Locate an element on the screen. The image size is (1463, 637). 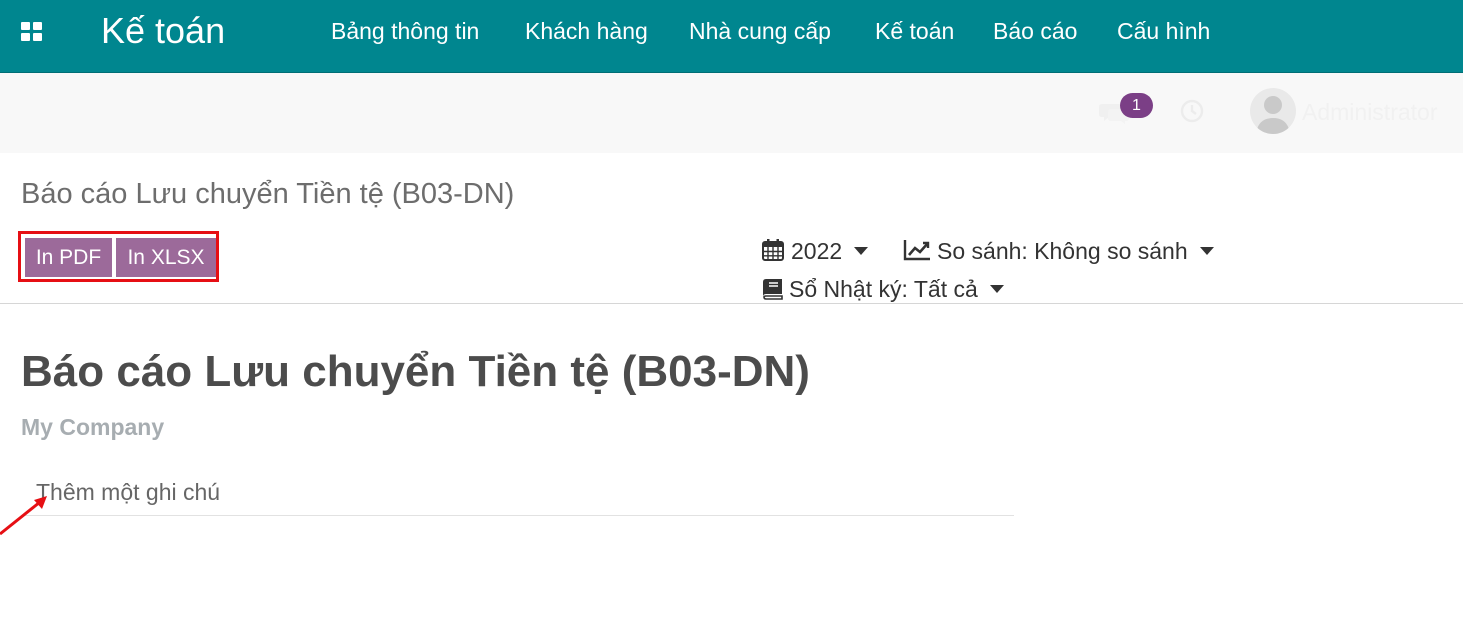
company-name: My Company is located at coordinates (93, 427).